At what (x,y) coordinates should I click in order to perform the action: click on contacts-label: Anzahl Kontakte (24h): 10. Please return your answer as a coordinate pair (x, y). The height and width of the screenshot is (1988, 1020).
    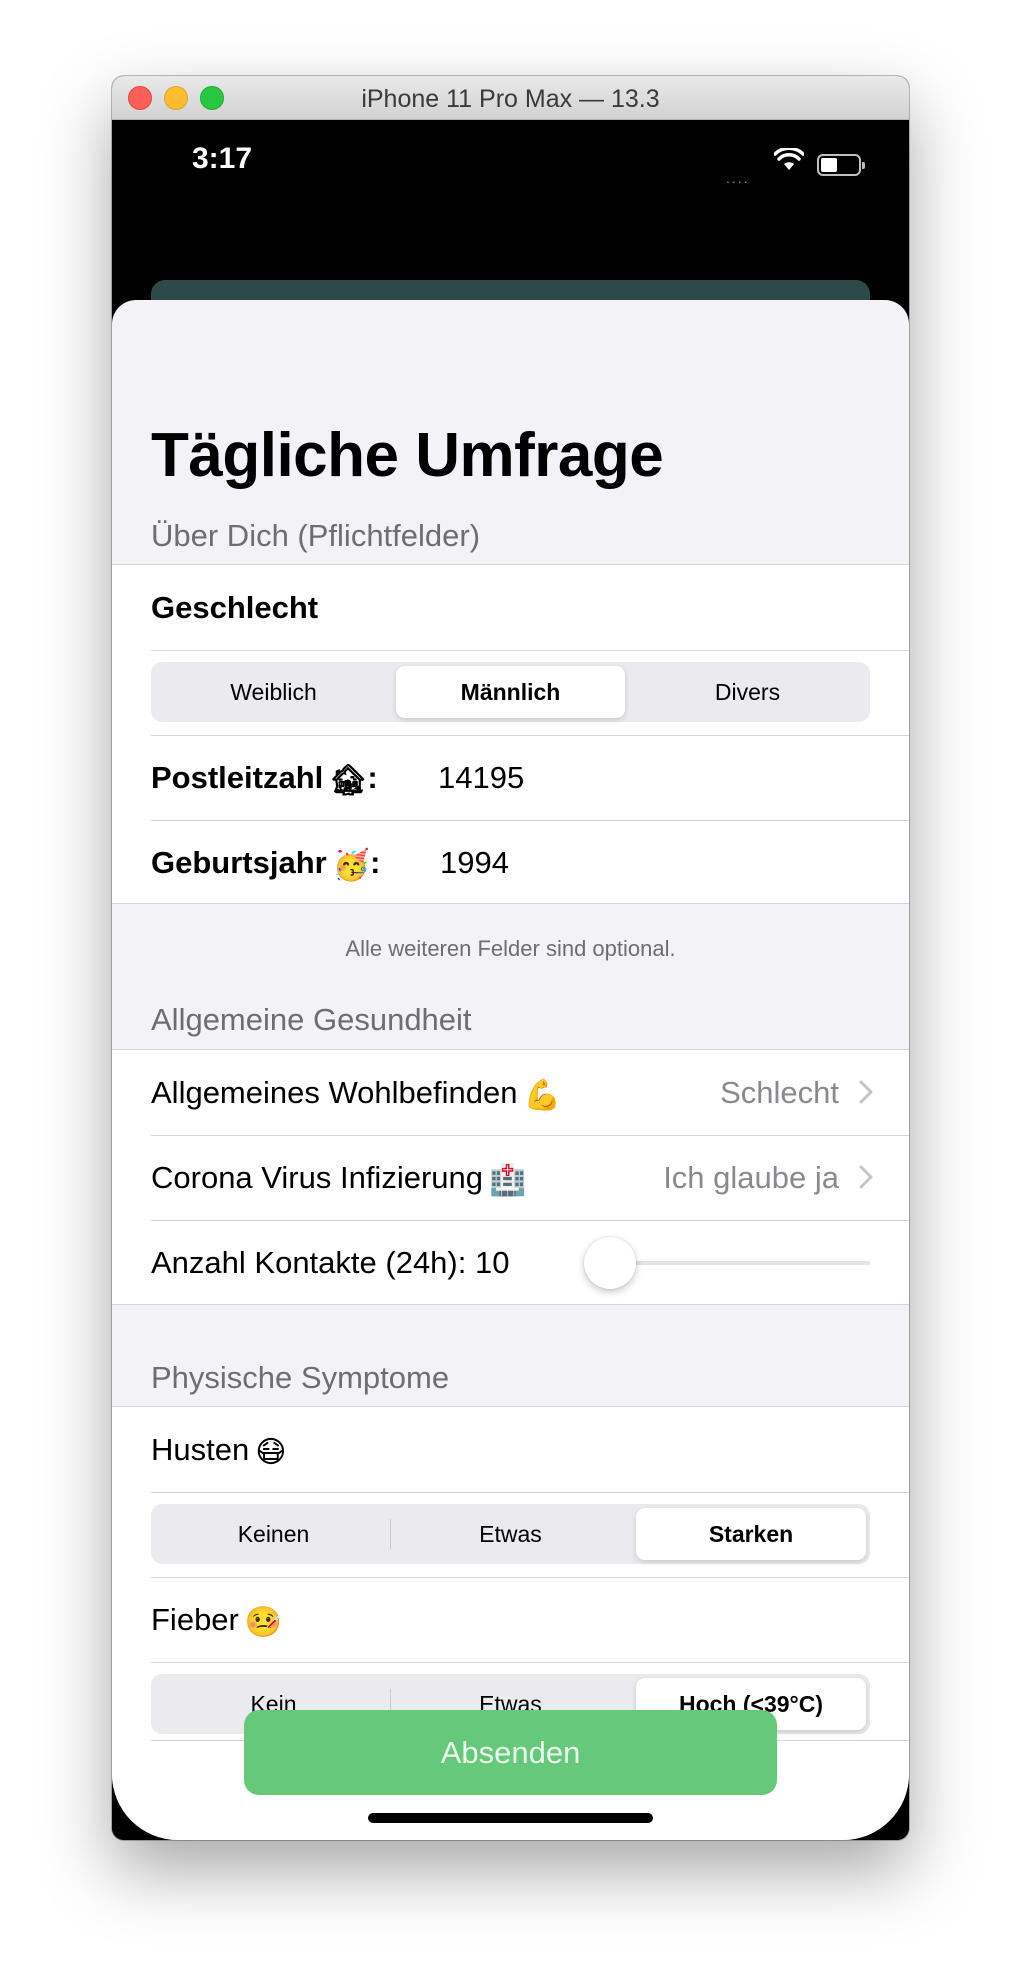
    Looking at the image, I should click on (330, 1262).